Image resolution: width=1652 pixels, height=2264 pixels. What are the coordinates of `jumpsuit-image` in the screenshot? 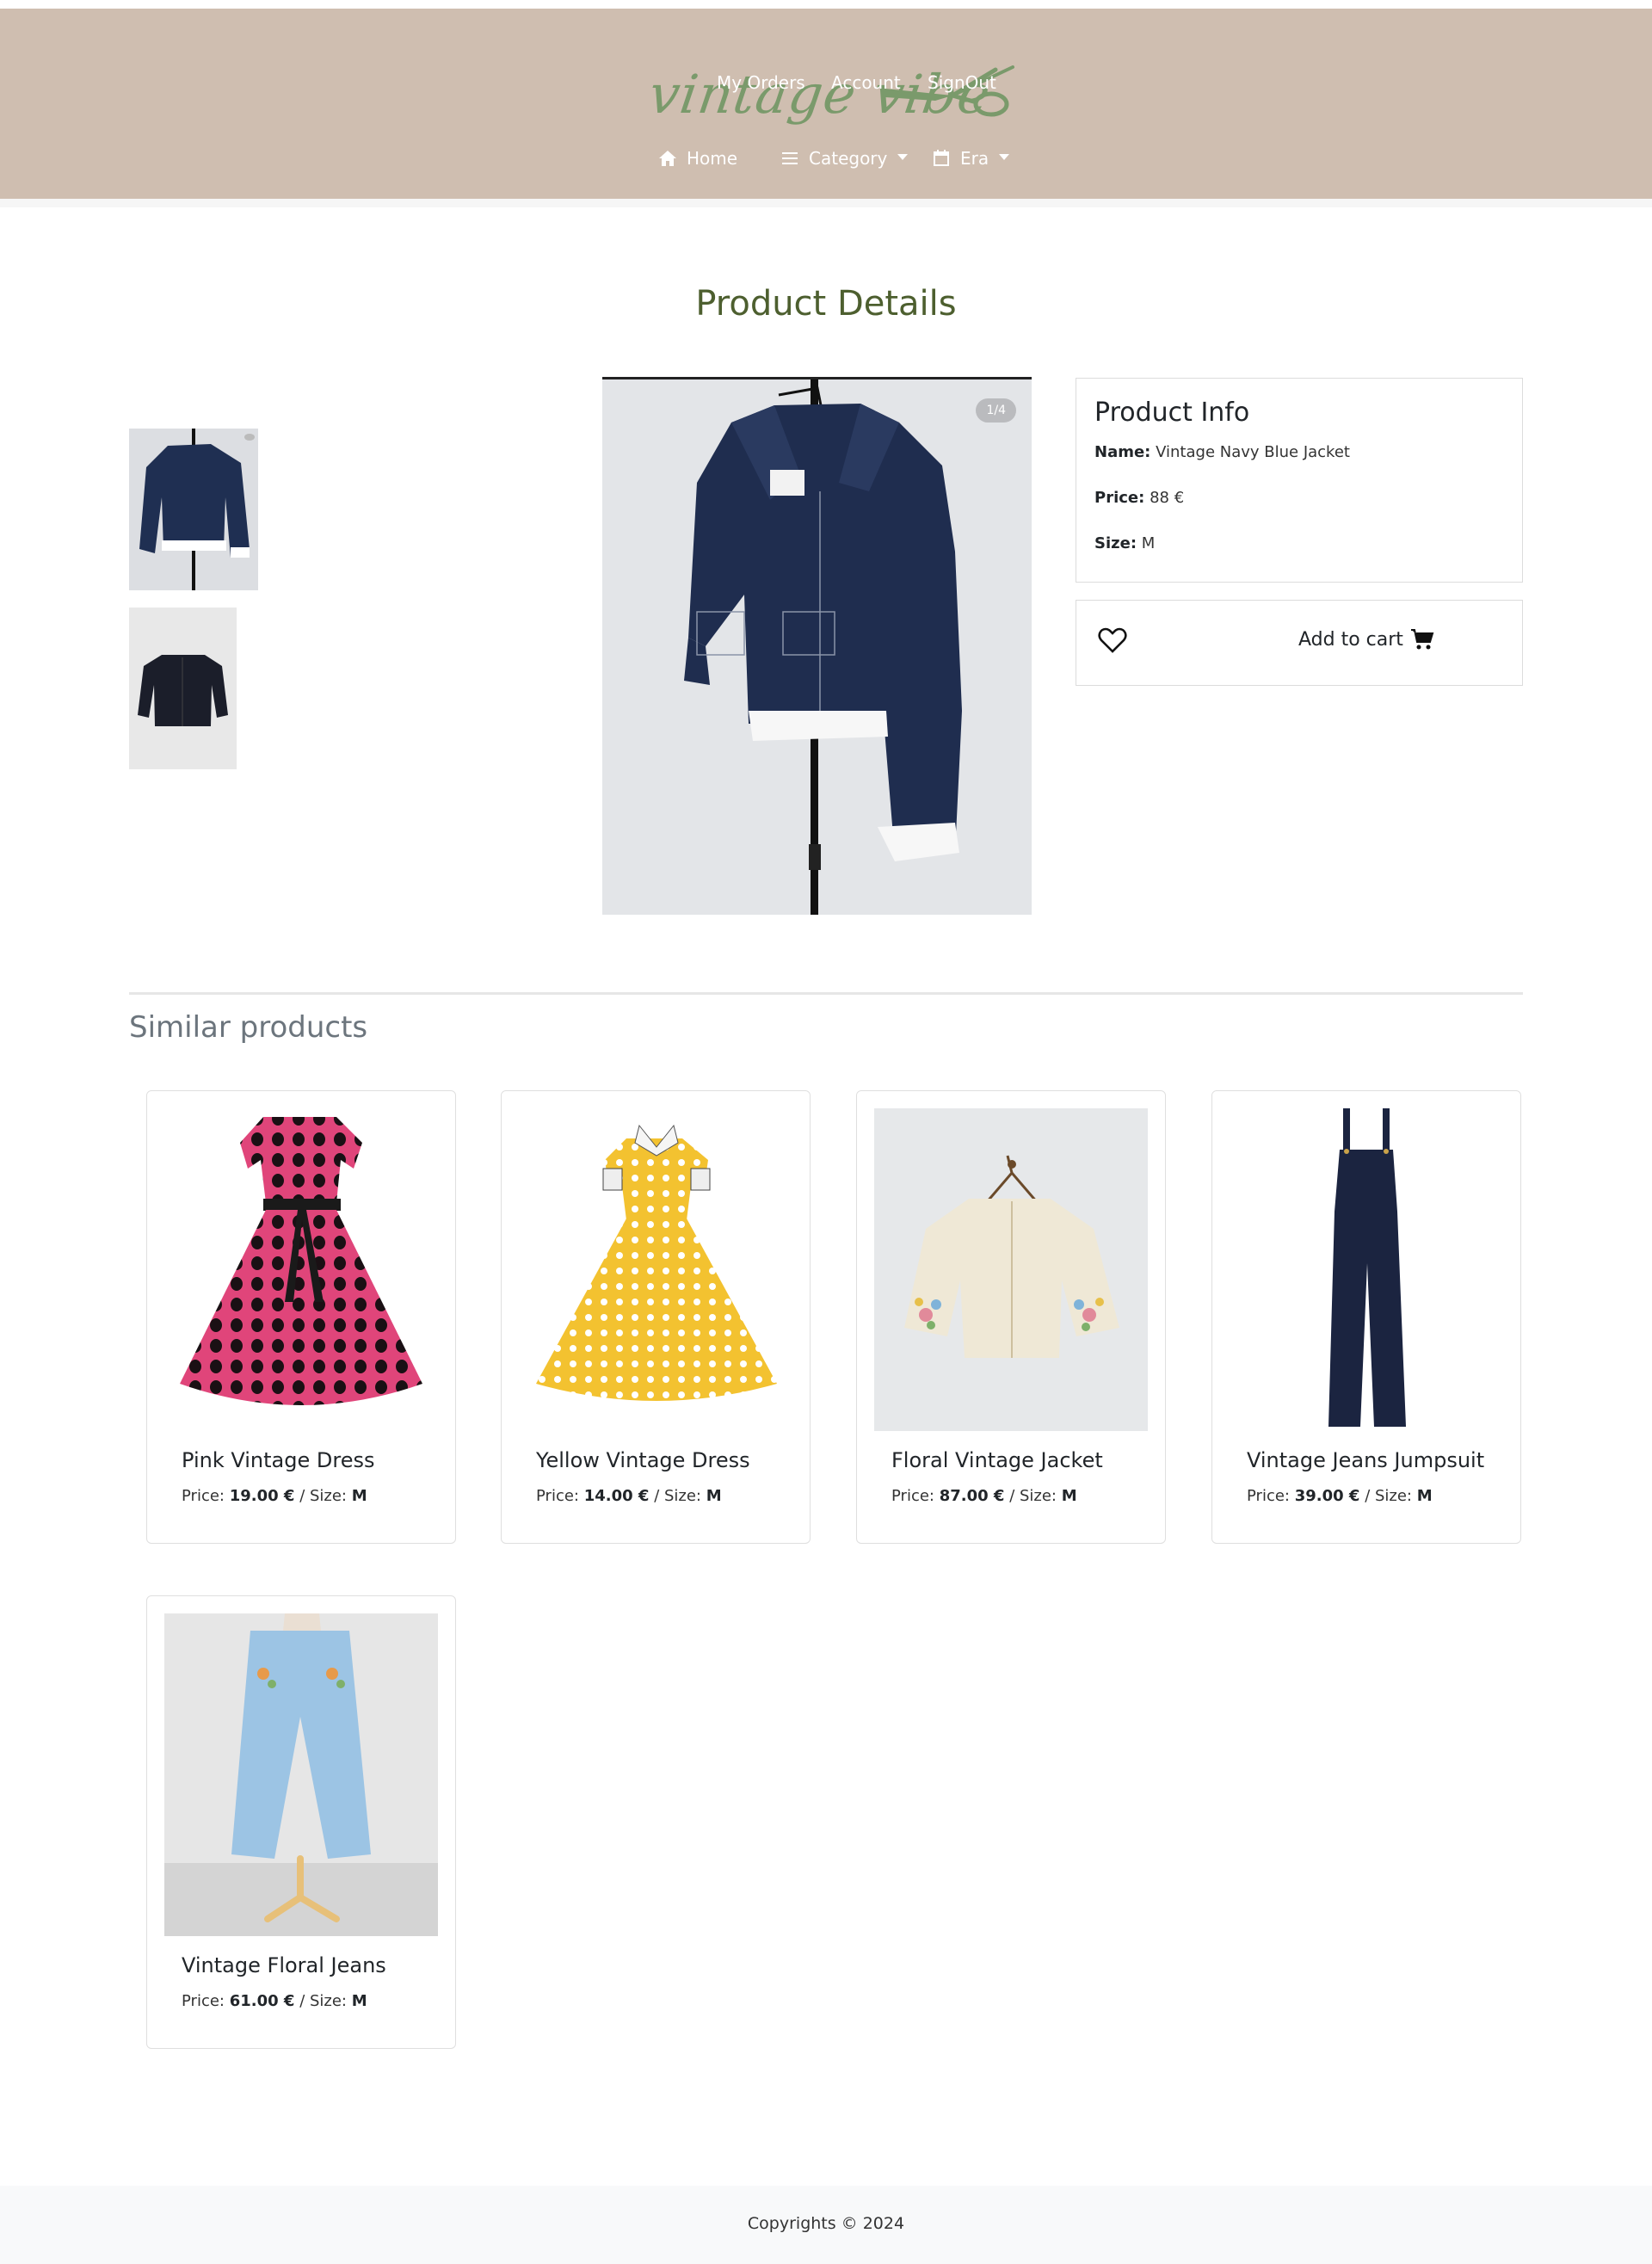 It's located at (1366, 1269).